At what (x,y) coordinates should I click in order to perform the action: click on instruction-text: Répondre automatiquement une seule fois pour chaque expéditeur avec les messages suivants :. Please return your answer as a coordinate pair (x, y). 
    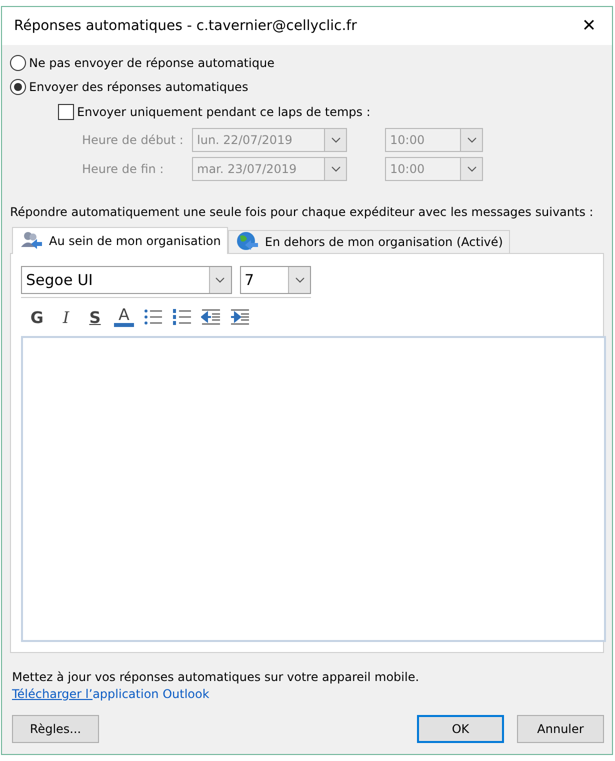
    Looking at the image, I should click on (302, 212).